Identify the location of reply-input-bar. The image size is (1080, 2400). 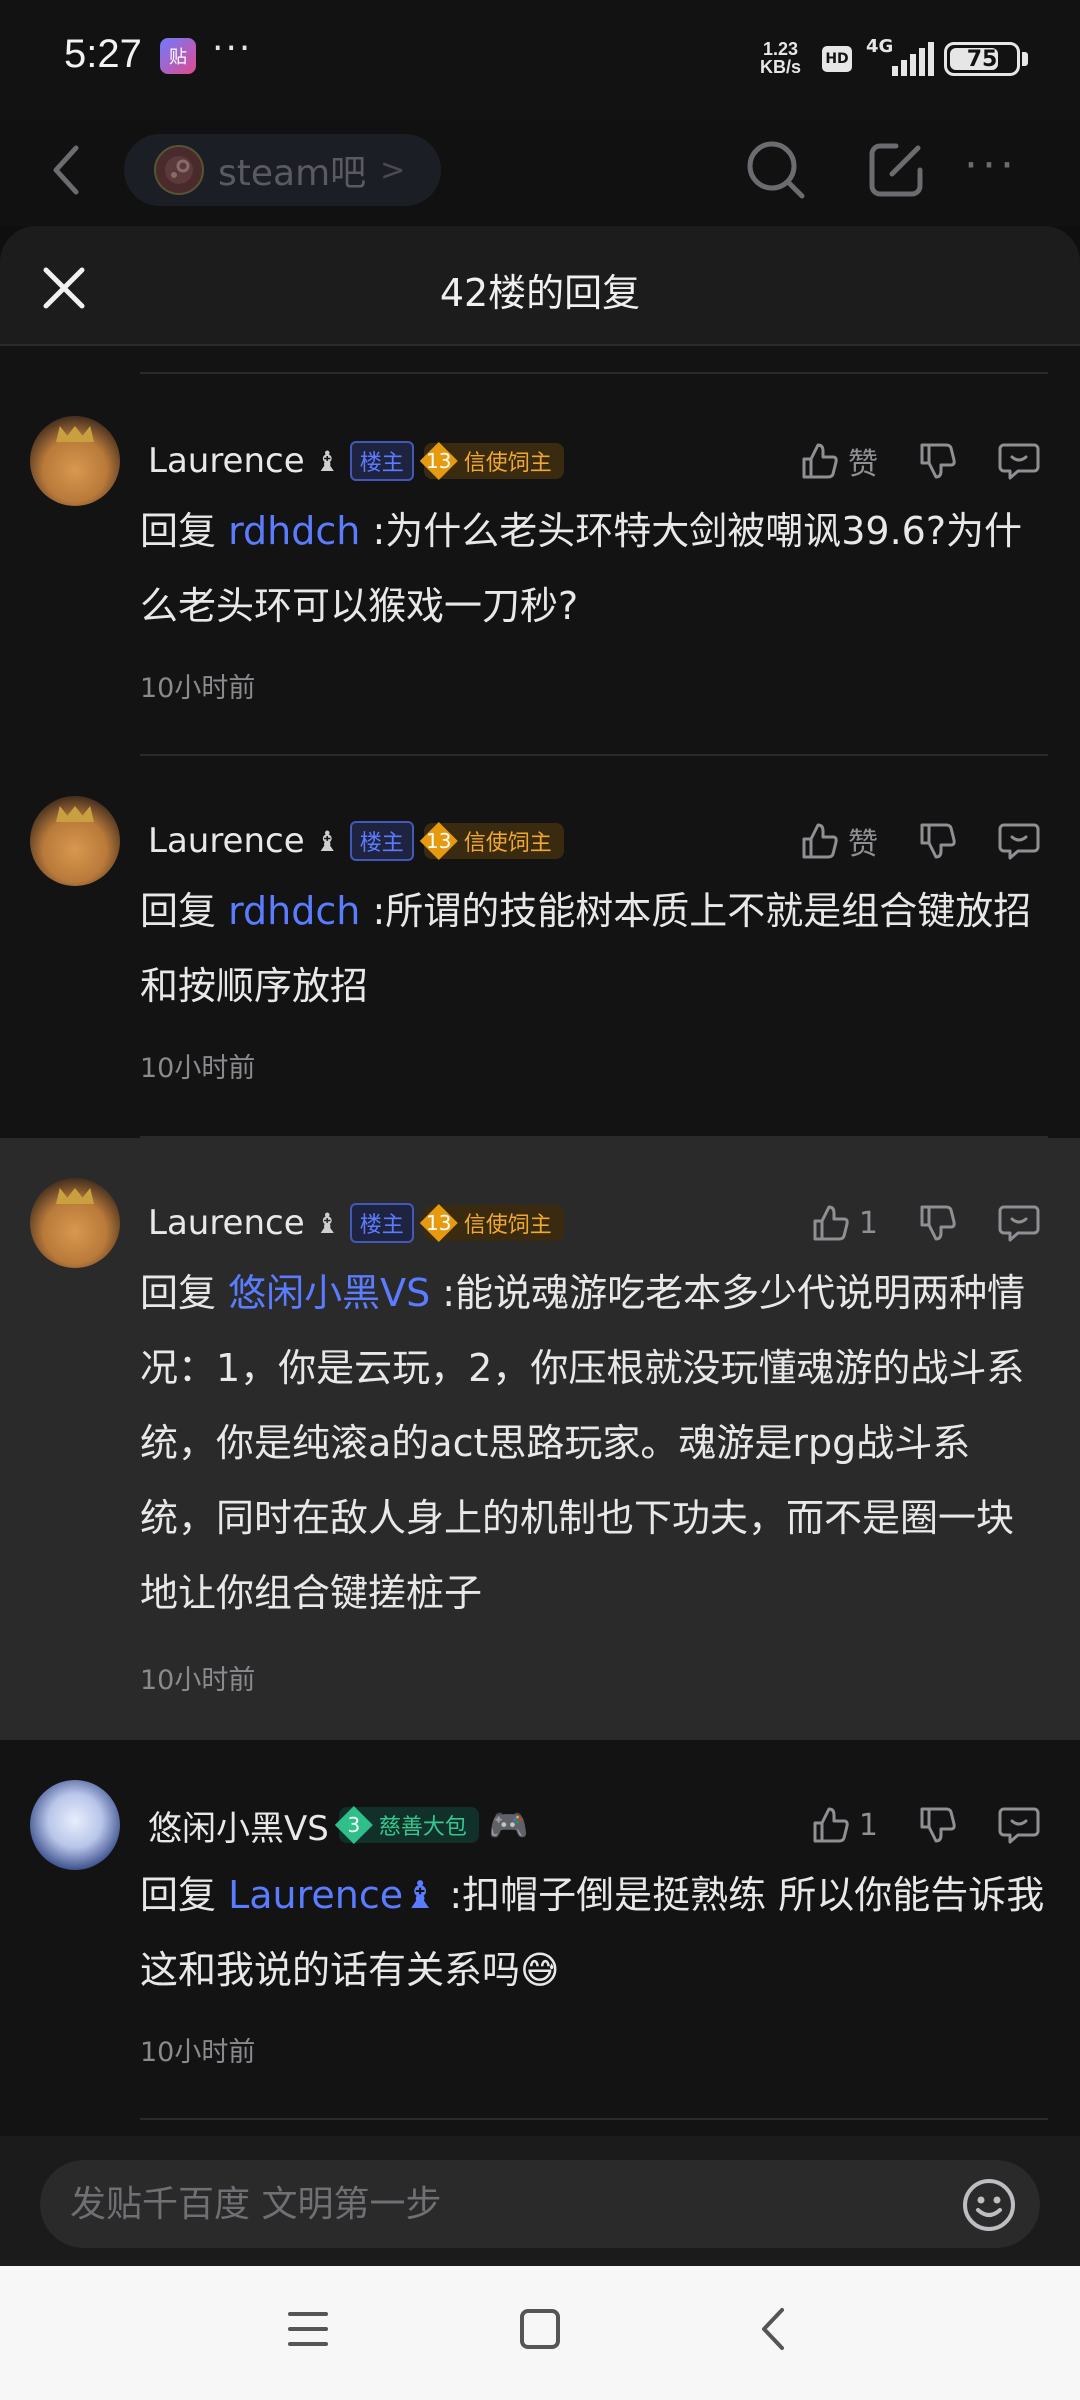
(540, 2201).